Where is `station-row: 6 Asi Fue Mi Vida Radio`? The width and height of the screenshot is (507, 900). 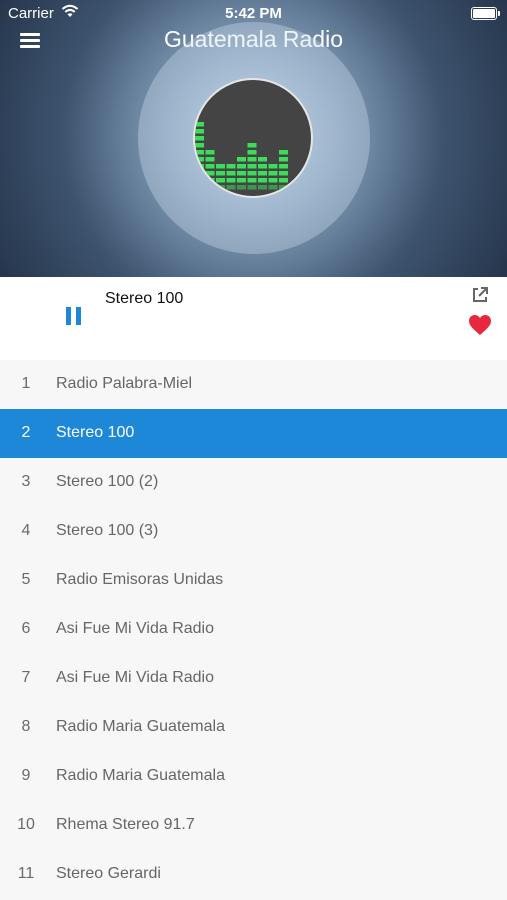
station-row: 6 Asi Fue Mi Vida Radio is located at coordinates (253, 629).